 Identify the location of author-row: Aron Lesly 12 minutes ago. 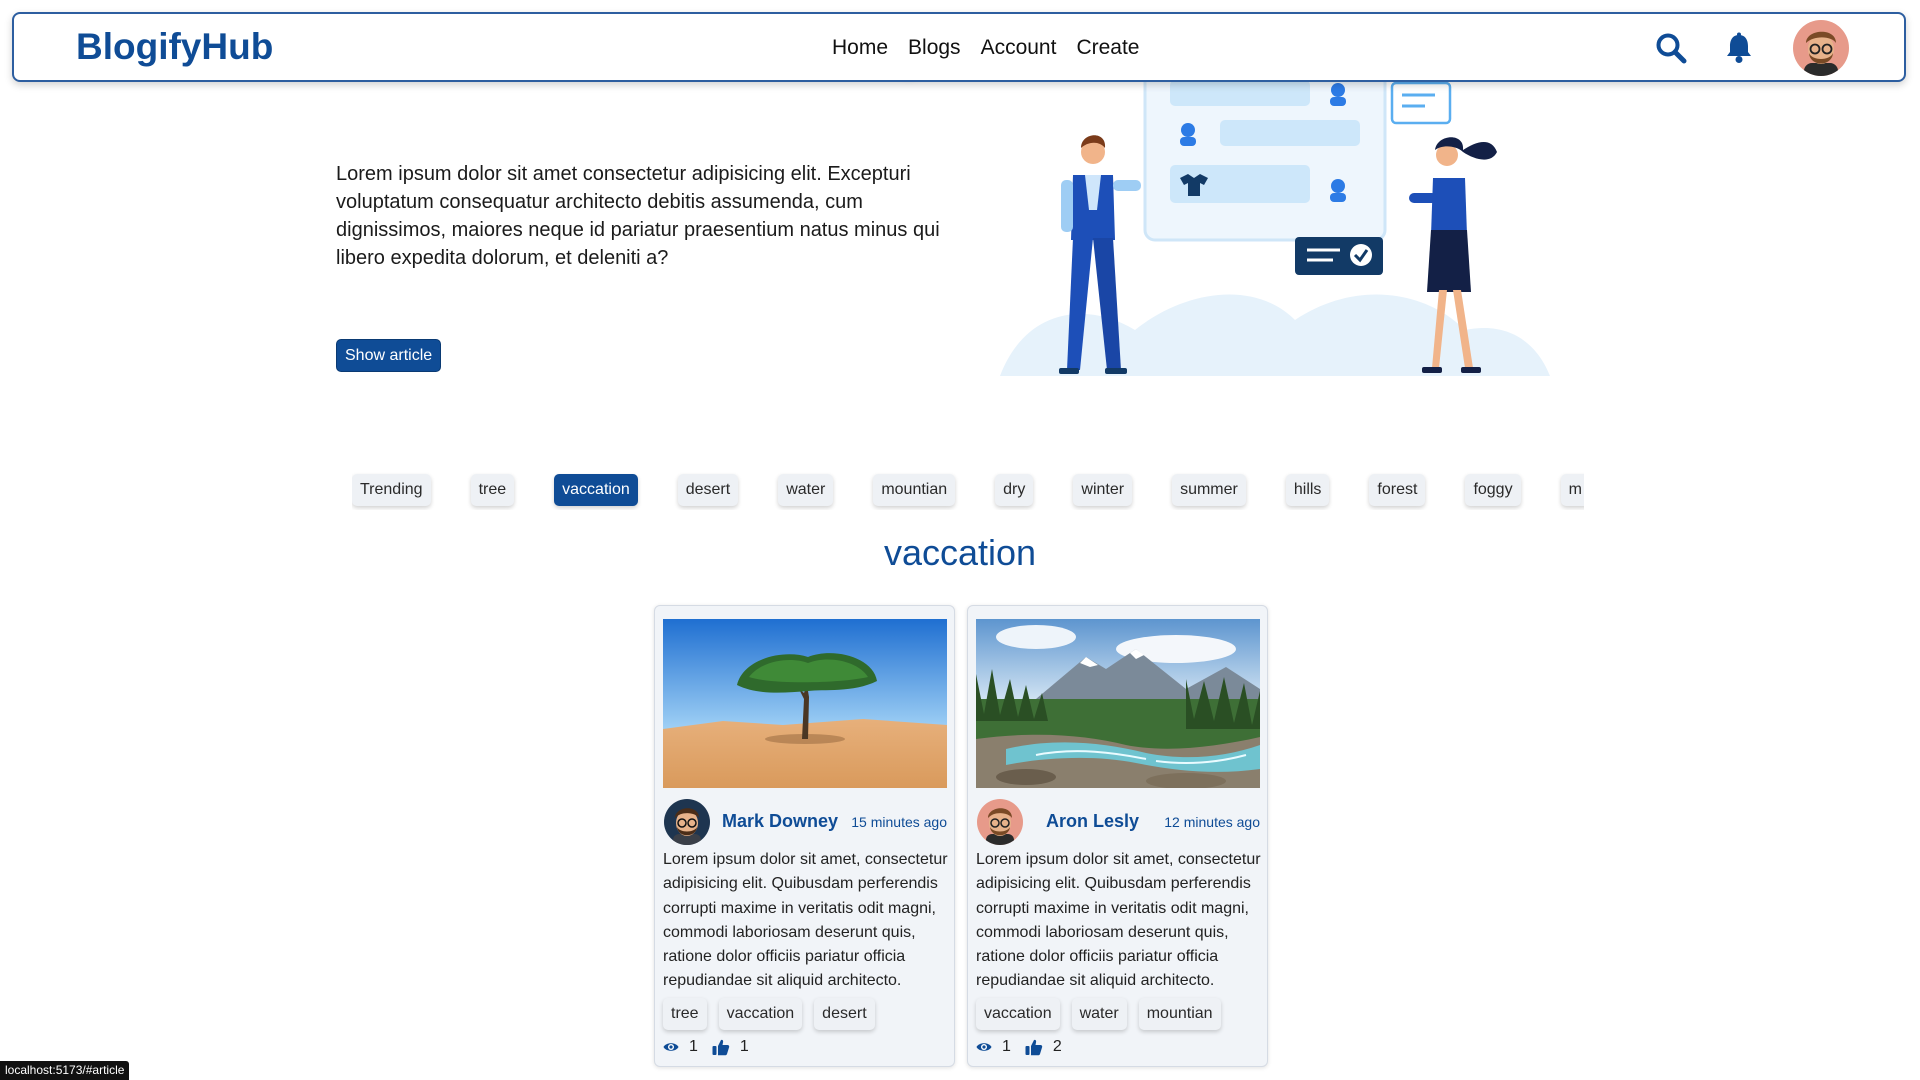
(1118, 822).